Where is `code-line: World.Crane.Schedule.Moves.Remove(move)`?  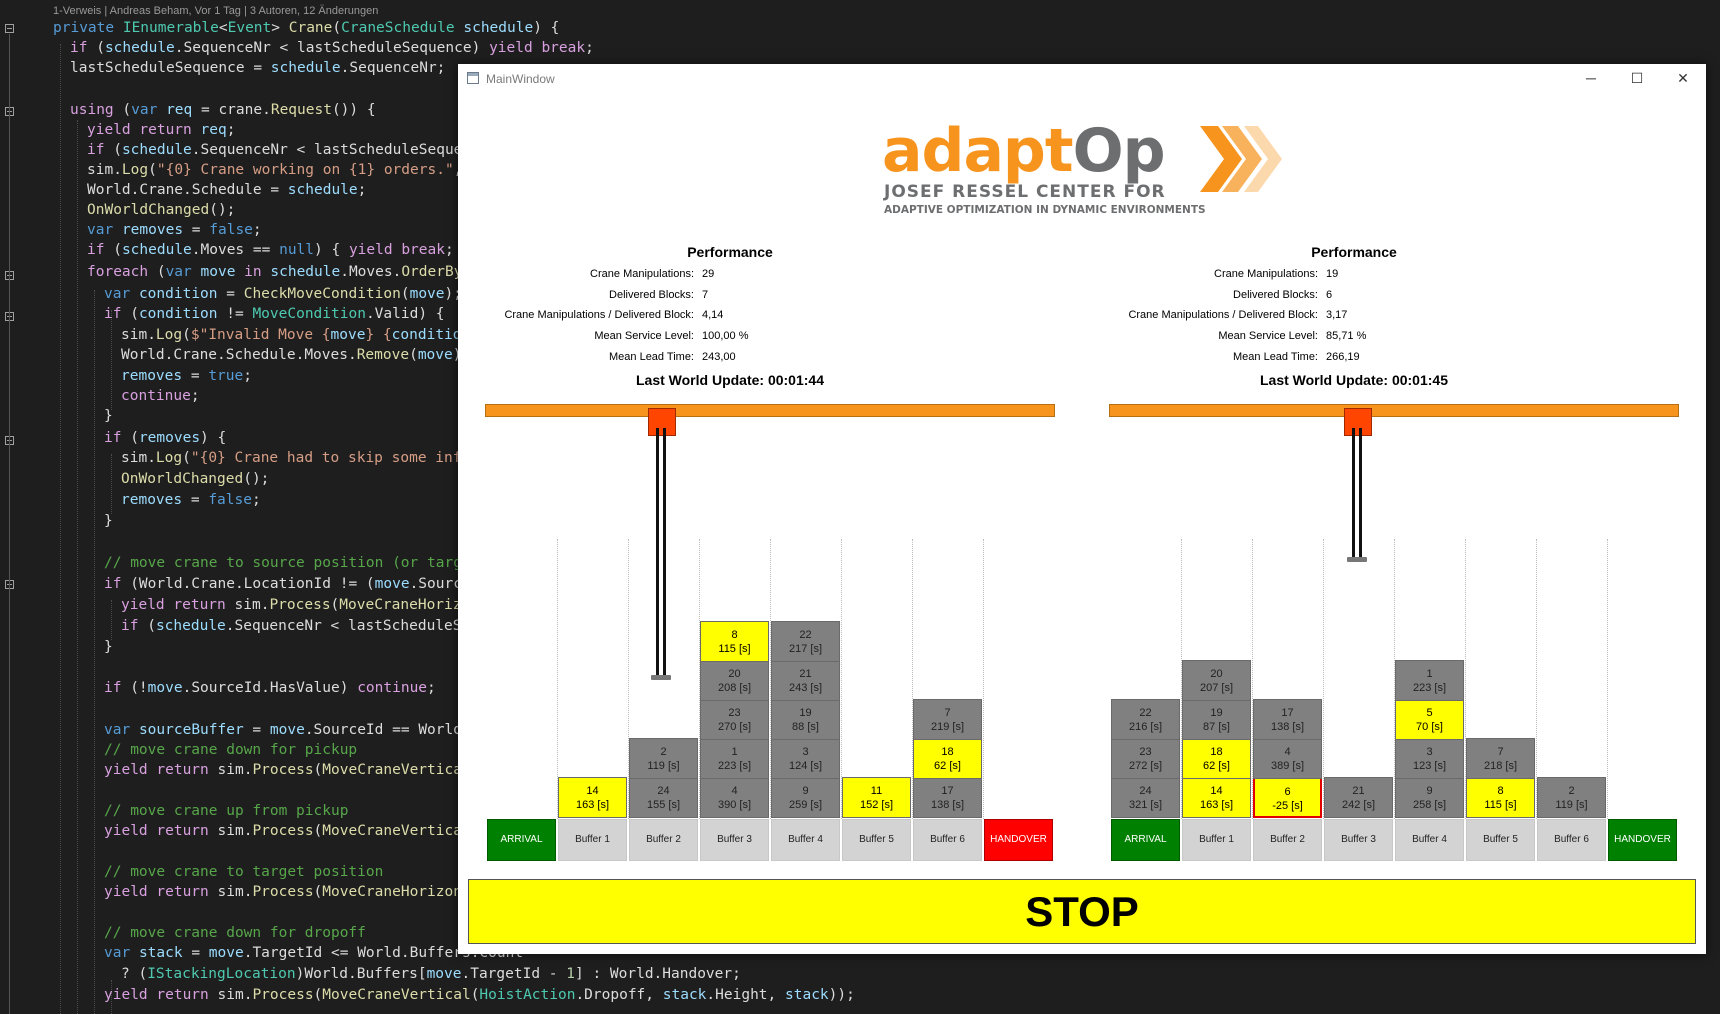
code-line: World.Crane.Schedule.Moves.Remove(move) is located at coordinates (291, 355).